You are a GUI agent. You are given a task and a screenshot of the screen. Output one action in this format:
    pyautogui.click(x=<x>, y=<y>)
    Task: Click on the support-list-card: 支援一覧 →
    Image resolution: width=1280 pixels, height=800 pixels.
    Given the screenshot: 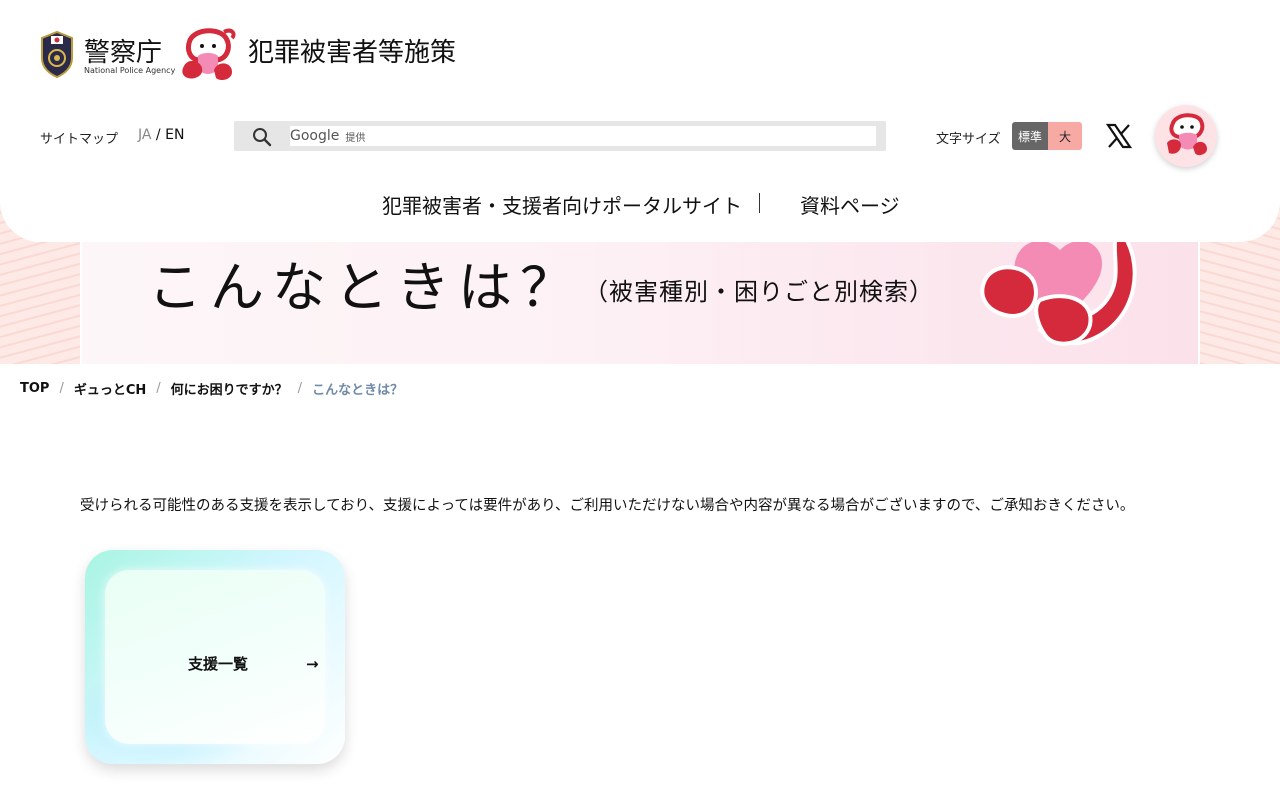 What is the action you would take?
    pyautogui.click(x=215, y=657)
    